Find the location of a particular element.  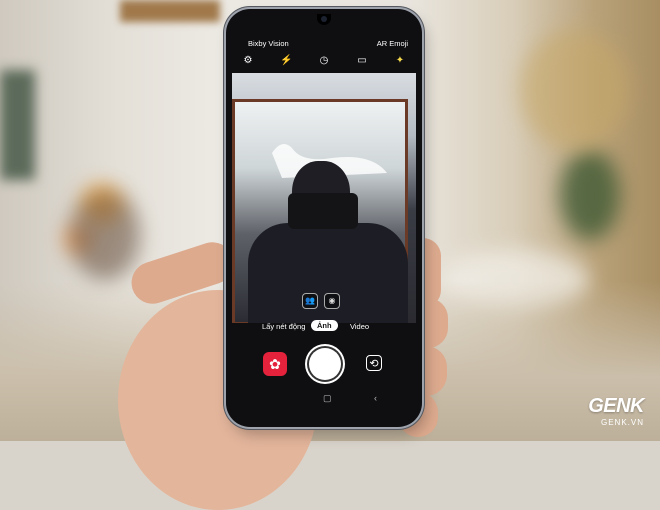

flash-off-icon: ⚡ is located at coordinates (286, 61).